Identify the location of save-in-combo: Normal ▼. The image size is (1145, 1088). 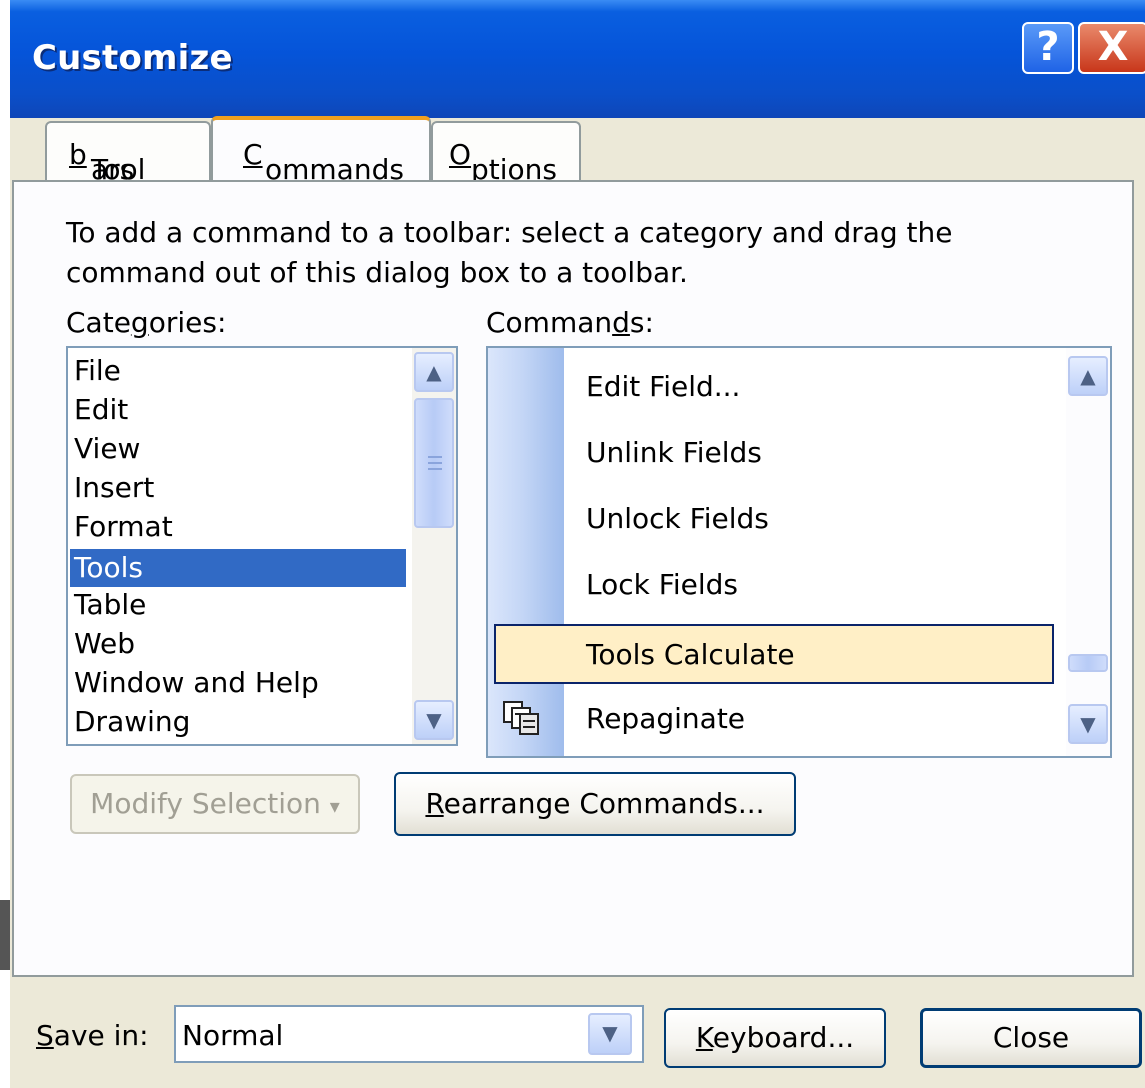
(409, 1034).